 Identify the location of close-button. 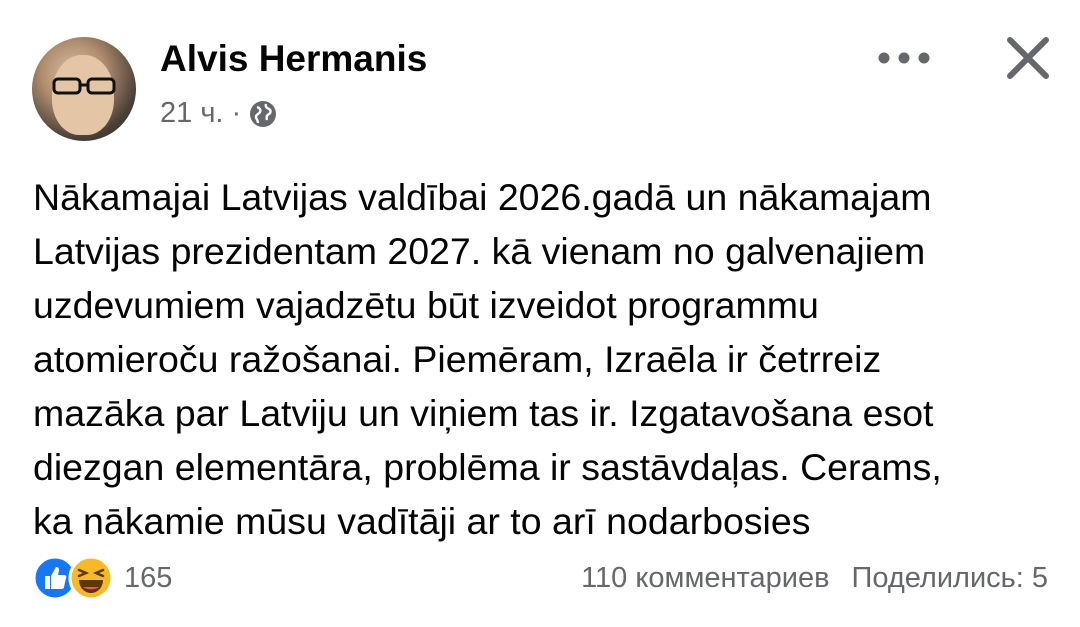
(1028, 58).